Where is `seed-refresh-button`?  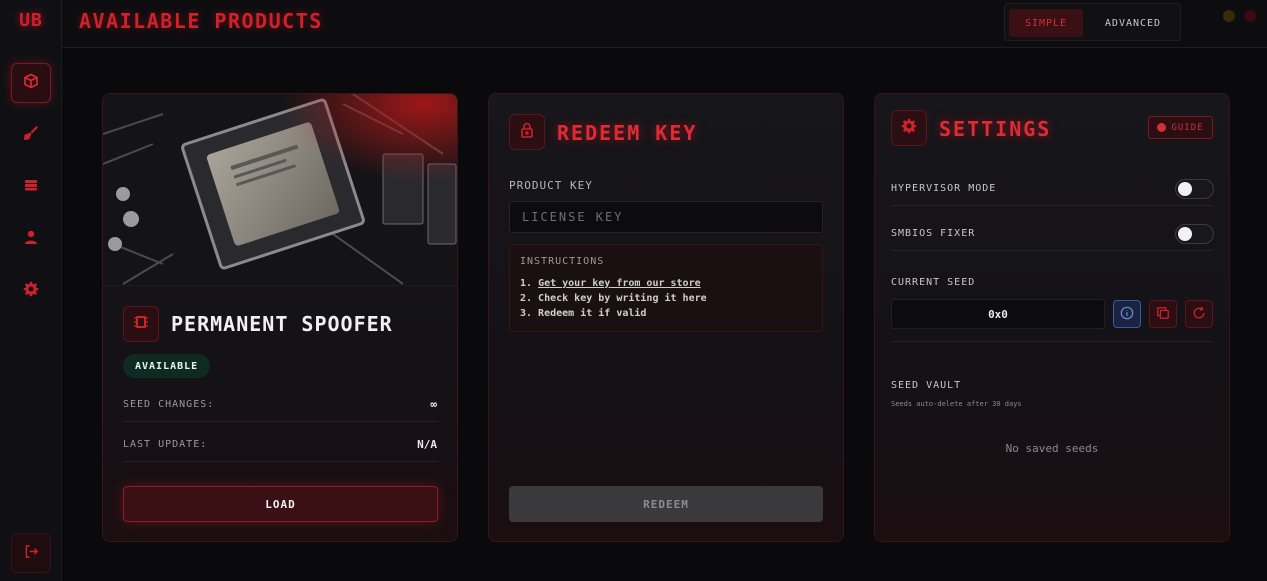
seed-refresh-button is located at coordinates (1199, 314).